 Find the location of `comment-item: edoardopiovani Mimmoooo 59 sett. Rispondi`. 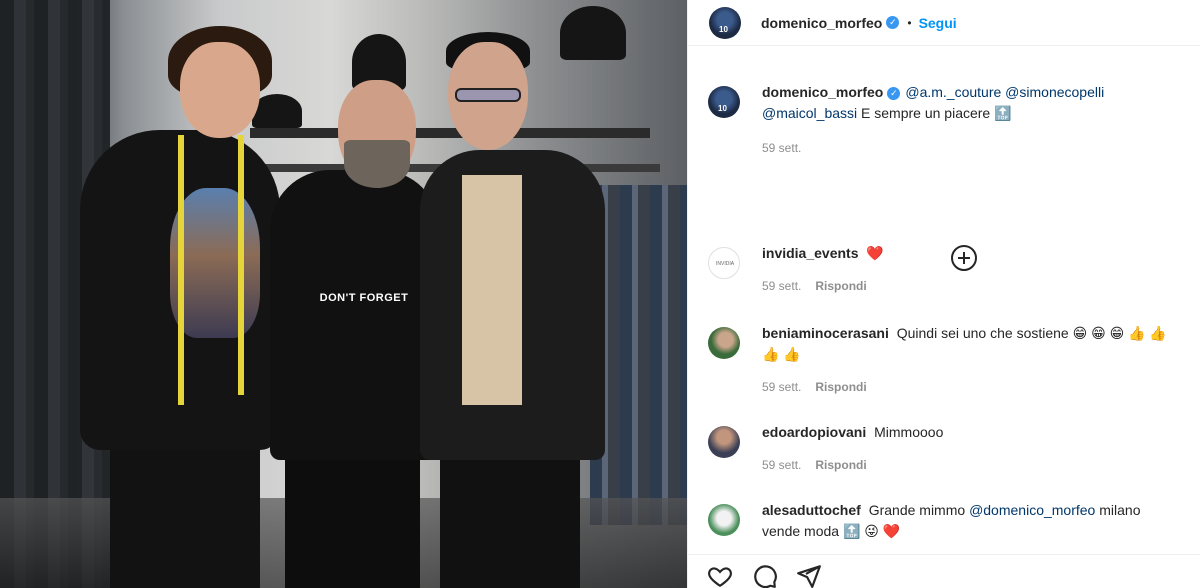

comment-item: edoardopiovani Mimmoooo 59 sett. Rispondi is located at coordinates (948, 449).